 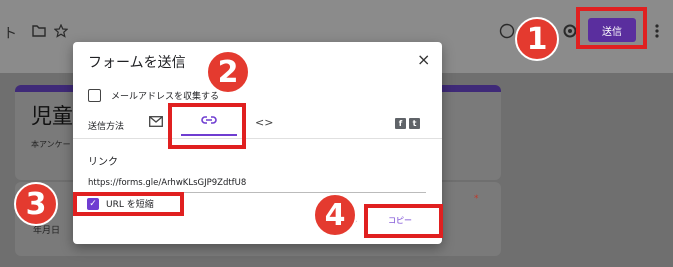 I want to click on star-icon, so click(x=61, y=31).